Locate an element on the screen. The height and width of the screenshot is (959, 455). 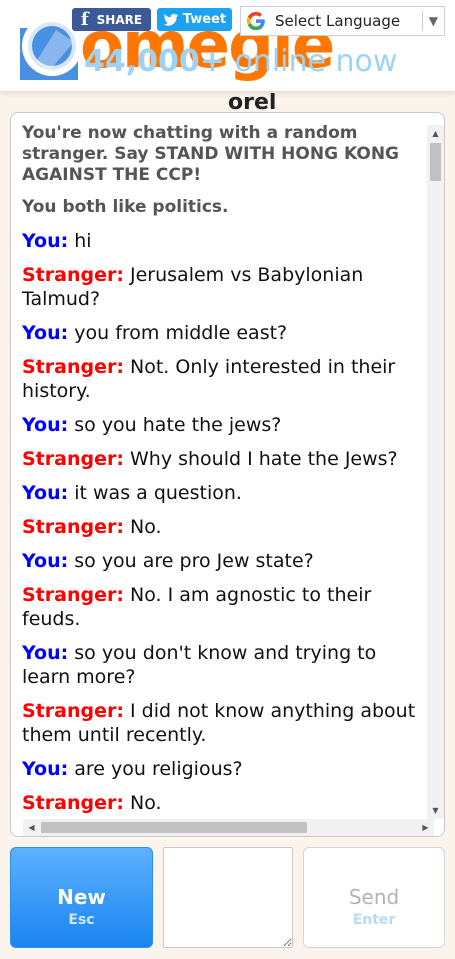
scroll-down-arrow-icon: ▼ is located at coordinates (435, 810).